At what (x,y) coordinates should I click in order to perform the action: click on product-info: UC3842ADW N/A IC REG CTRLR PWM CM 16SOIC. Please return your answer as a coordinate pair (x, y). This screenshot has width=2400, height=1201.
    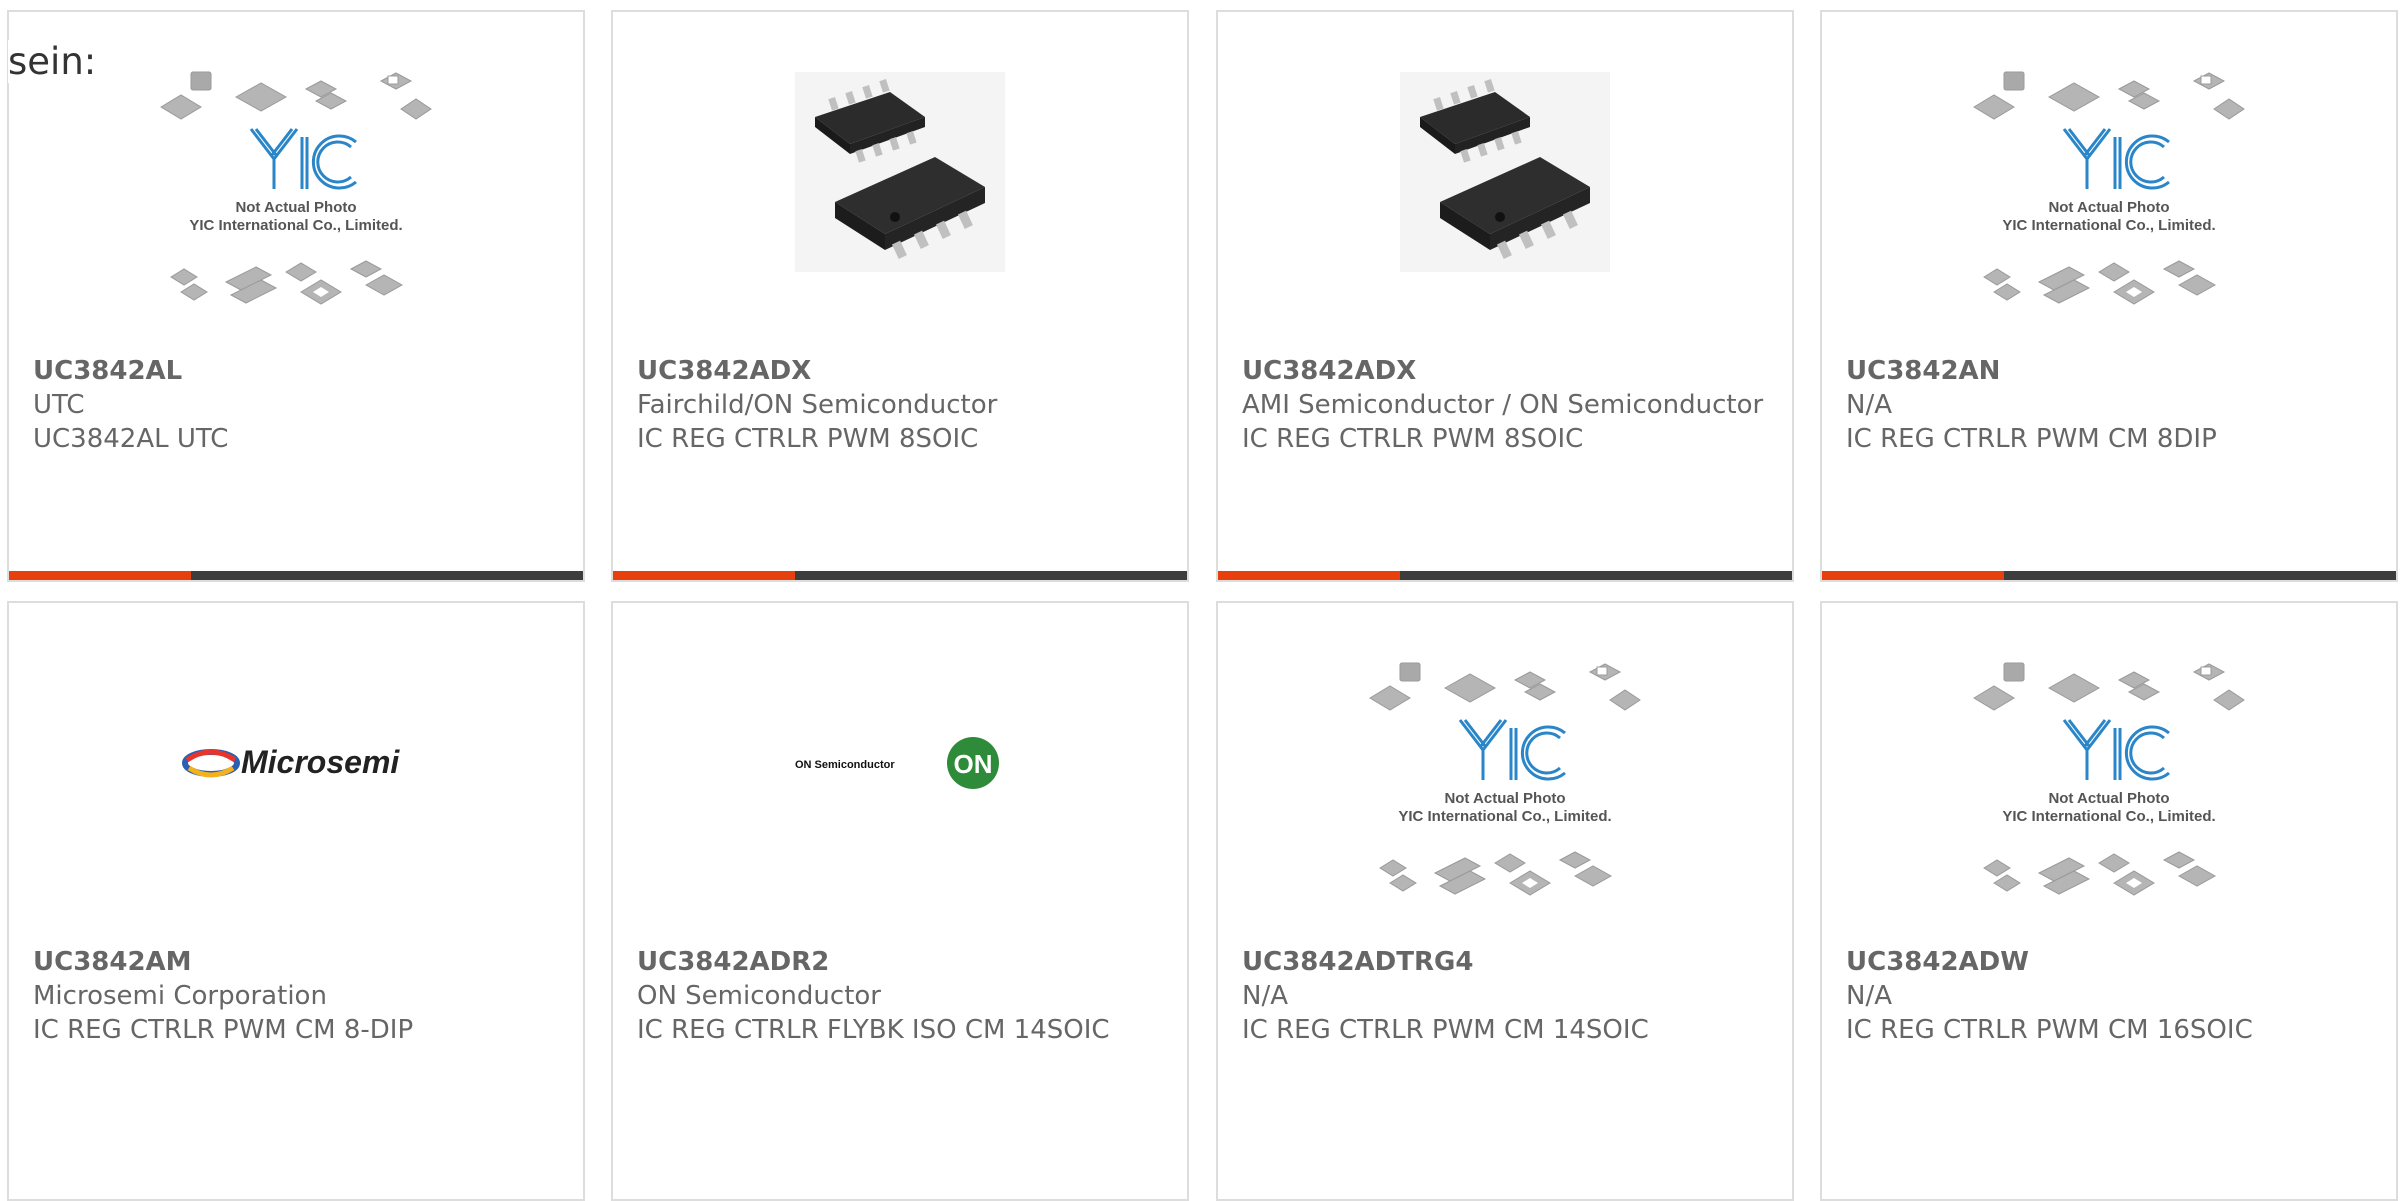
    Looking at the image, I should click on (2109, 996).